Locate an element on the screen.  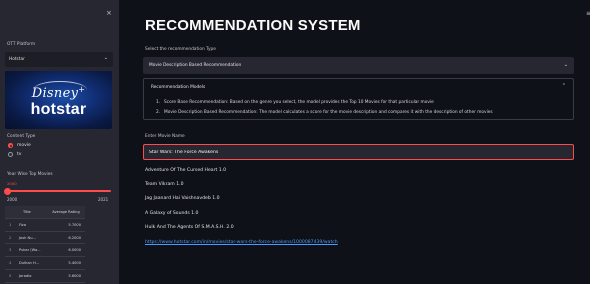
window-edge is located at coordinates (593, 142).